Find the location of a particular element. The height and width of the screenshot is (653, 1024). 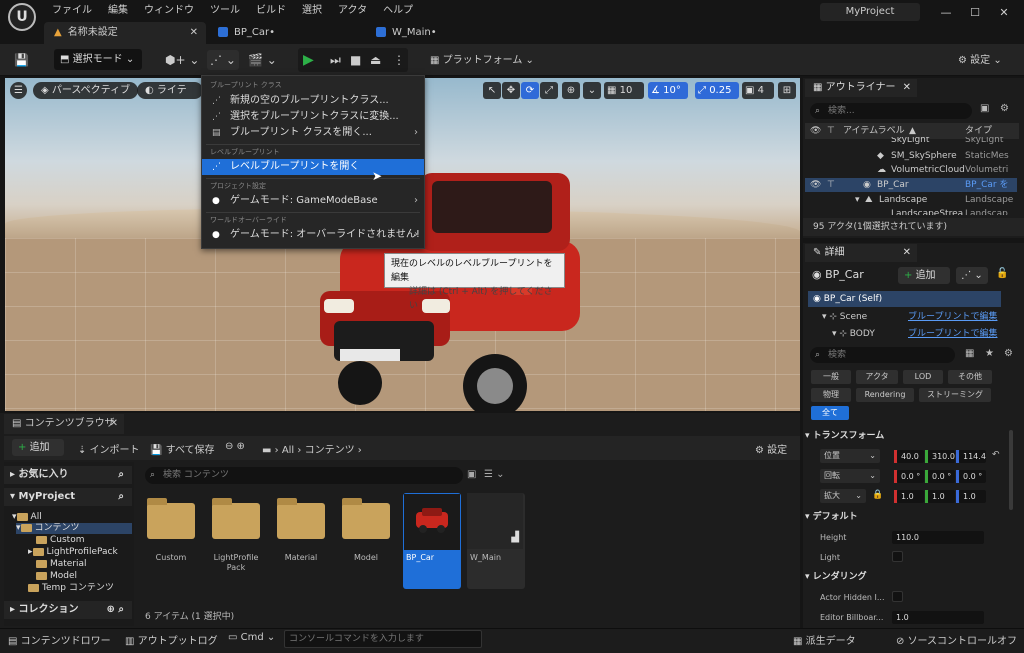

breadcrumb-all: All is located at coordinates (288, 450).